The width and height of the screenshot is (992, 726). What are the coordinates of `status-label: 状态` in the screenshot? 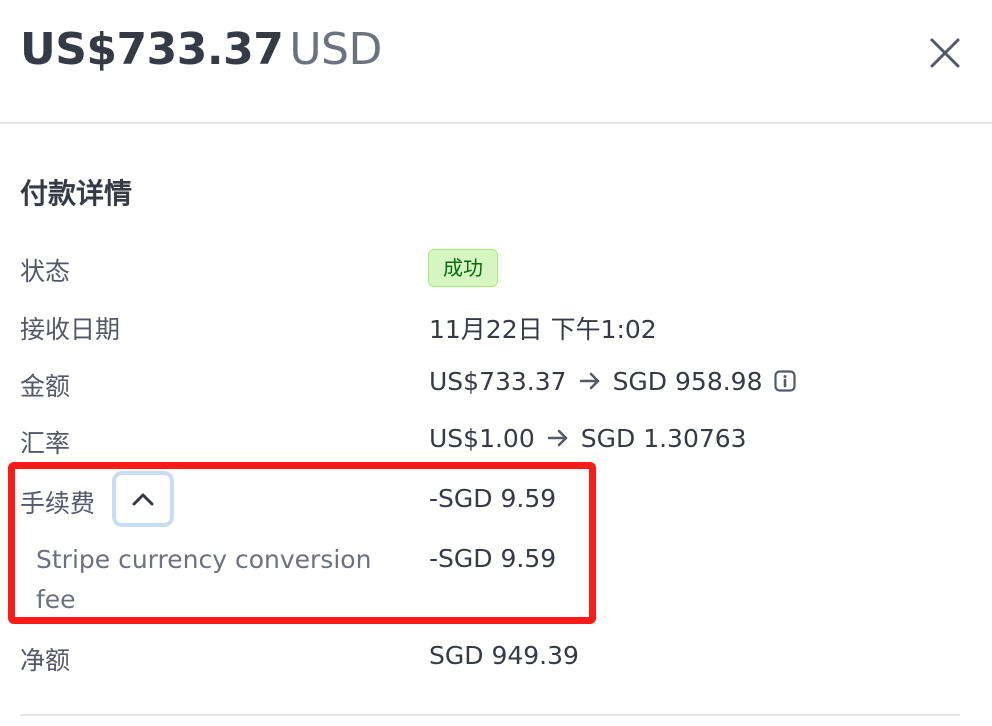 It's located at (45, 271).